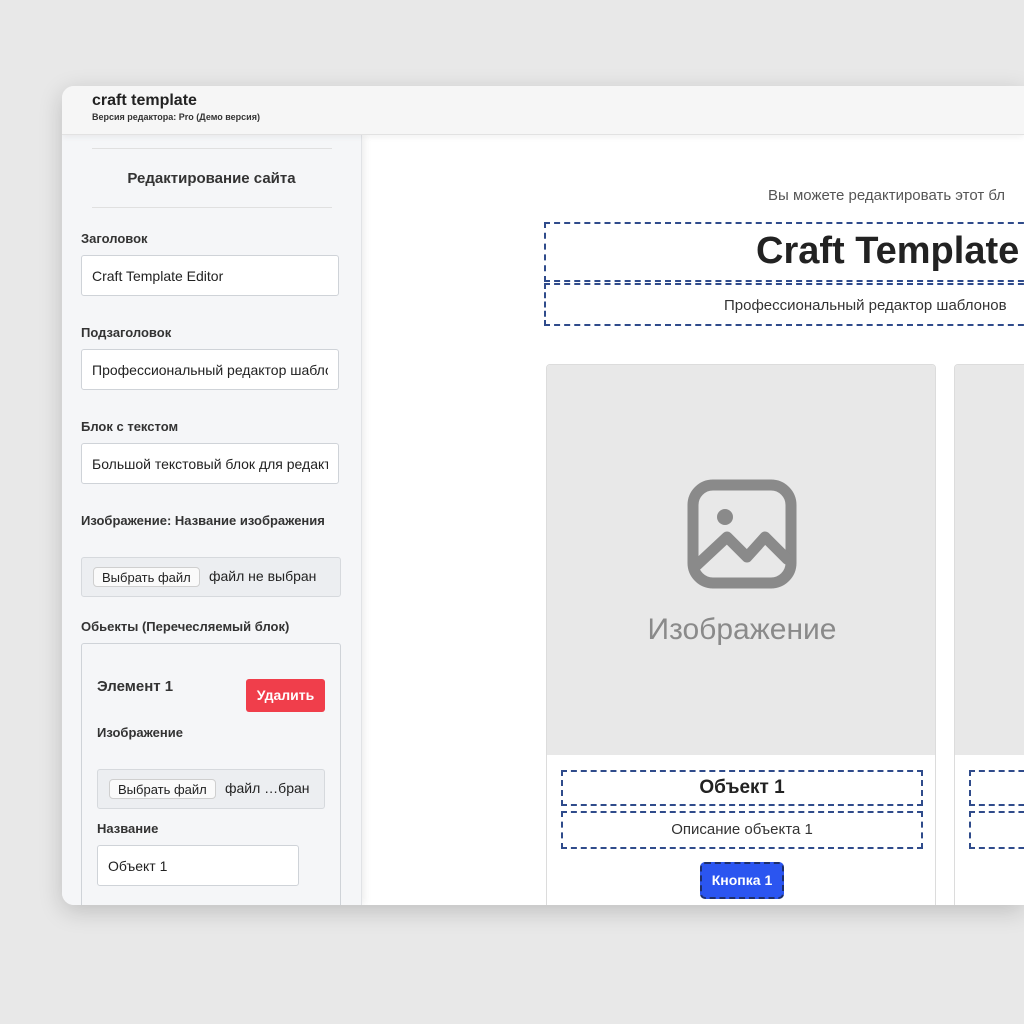 Image resolution: width=1024 pixels, height=1024 pixels. I want to click on hero-title-block: Craft Template, so click(784, 252).